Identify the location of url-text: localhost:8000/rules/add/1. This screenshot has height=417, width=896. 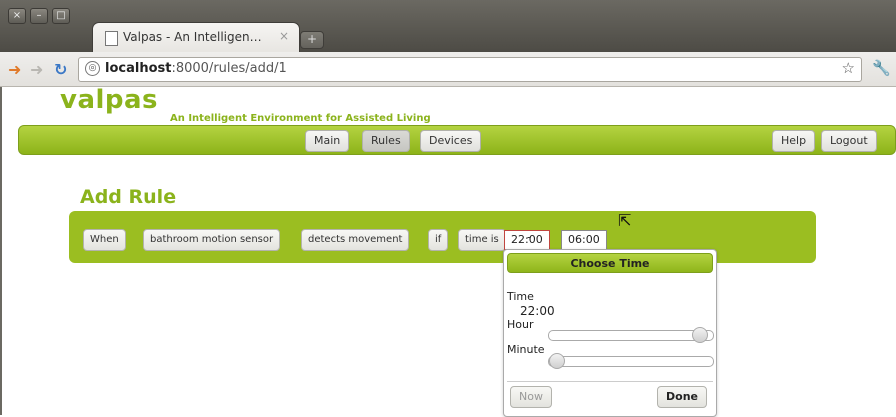
(196, 68).